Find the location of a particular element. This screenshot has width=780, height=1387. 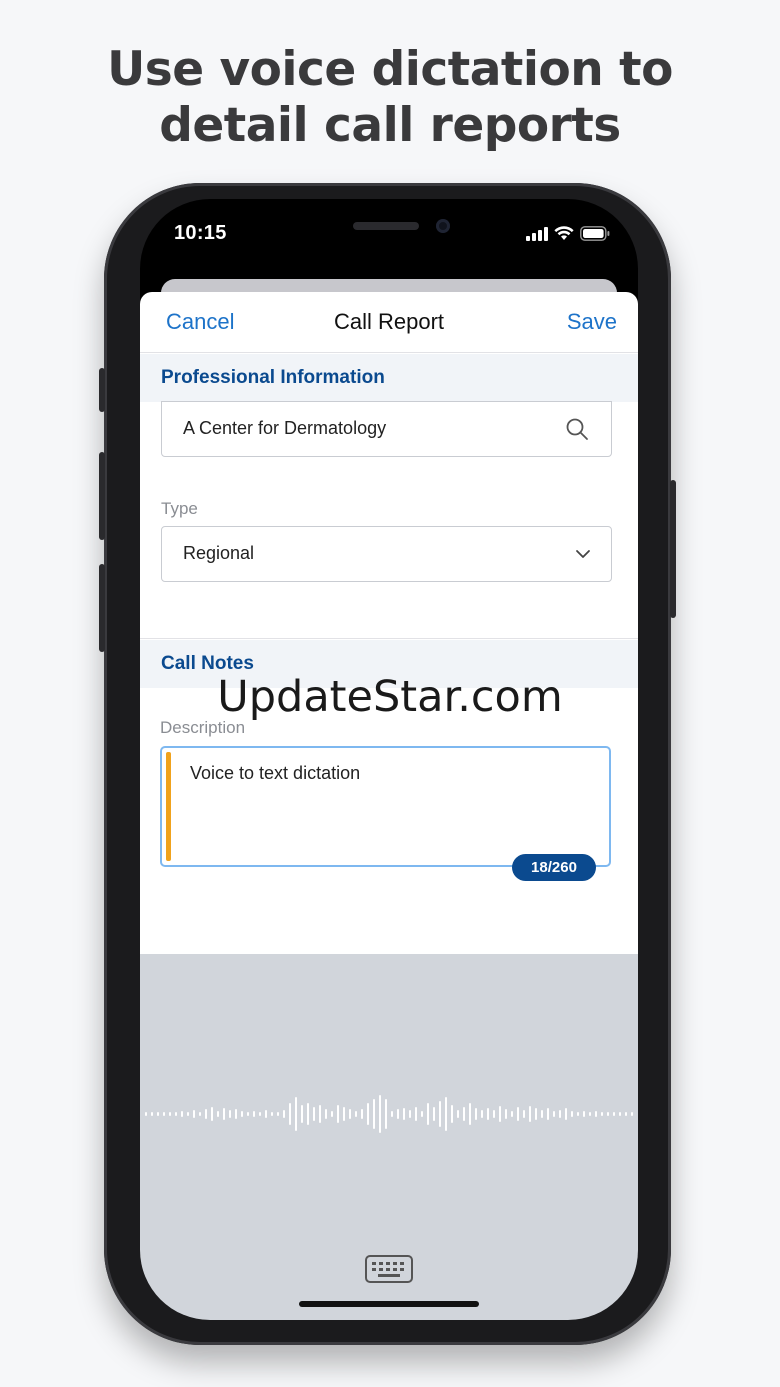

chevron-down-icon is located at coordinates (583, 554).